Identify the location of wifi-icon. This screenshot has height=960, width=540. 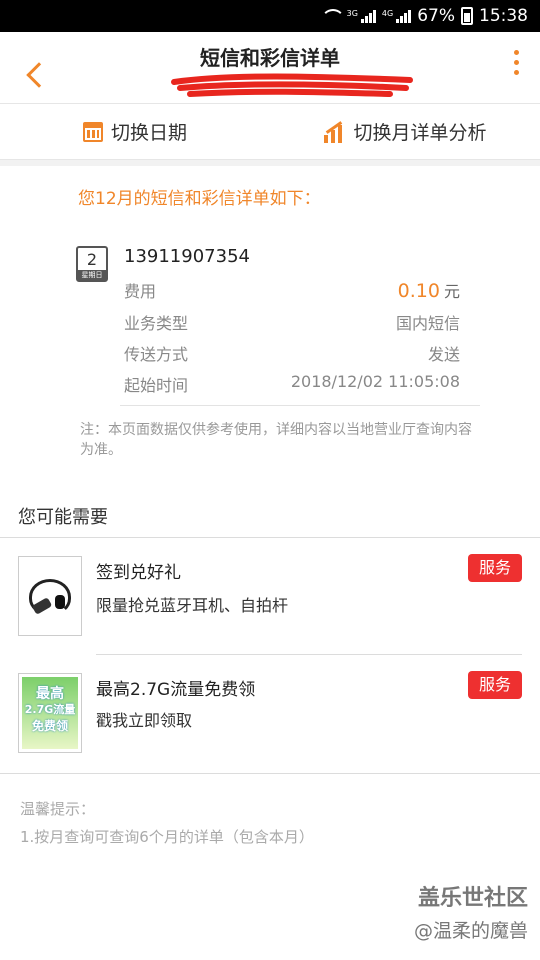
(332, 16).